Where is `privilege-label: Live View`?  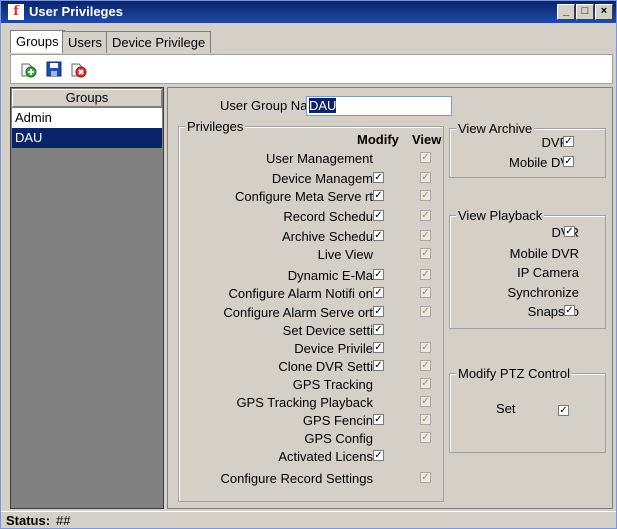
privilege-label: Live View is located at coordinates (345, 254).